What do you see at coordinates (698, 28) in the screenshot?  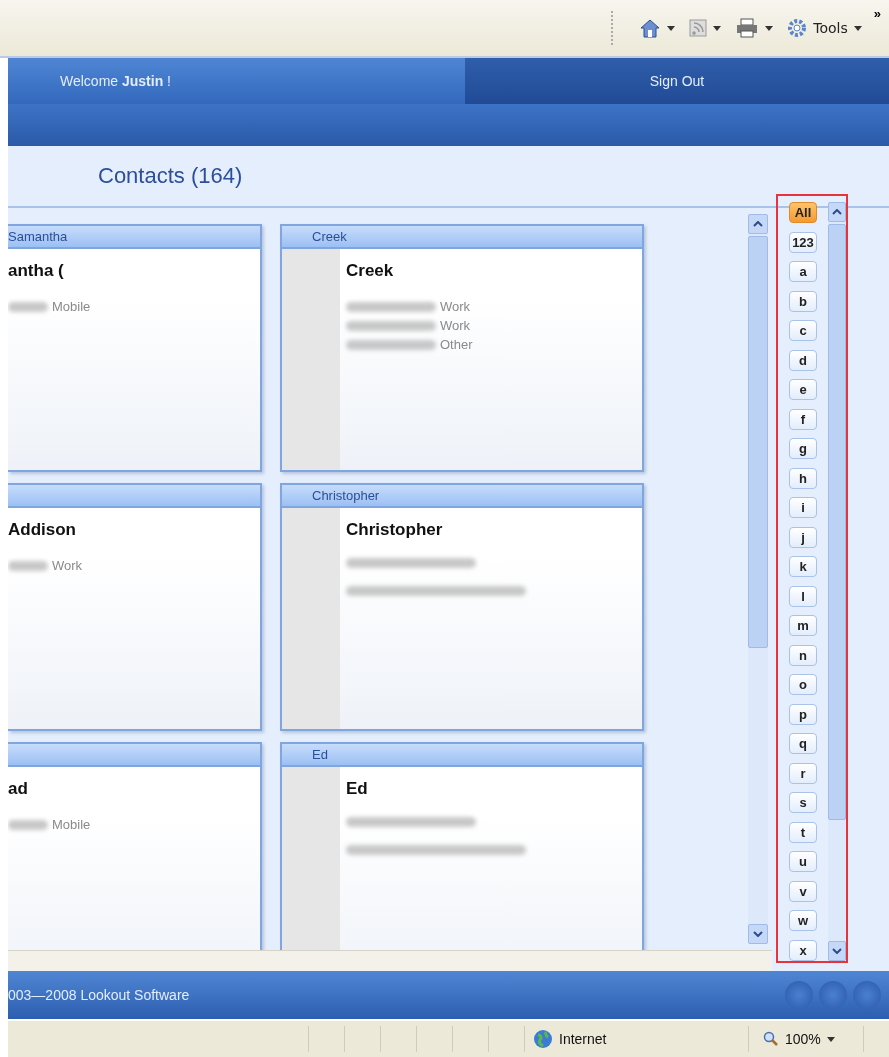 I see `feed-icon` at bounding box center [698, 28].